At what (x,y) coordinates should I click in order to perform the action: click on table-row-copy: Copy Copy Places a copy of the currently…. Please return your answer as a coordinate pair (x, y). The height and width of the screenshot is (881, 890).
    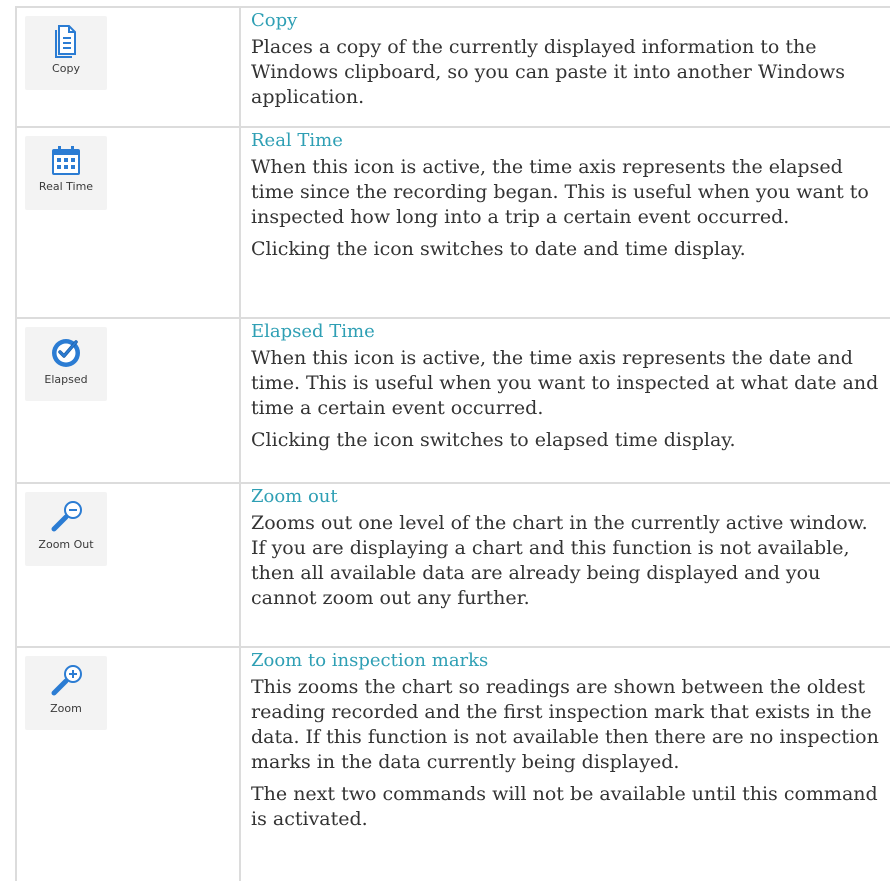
    Looking at the image, I should click on (452, 68).